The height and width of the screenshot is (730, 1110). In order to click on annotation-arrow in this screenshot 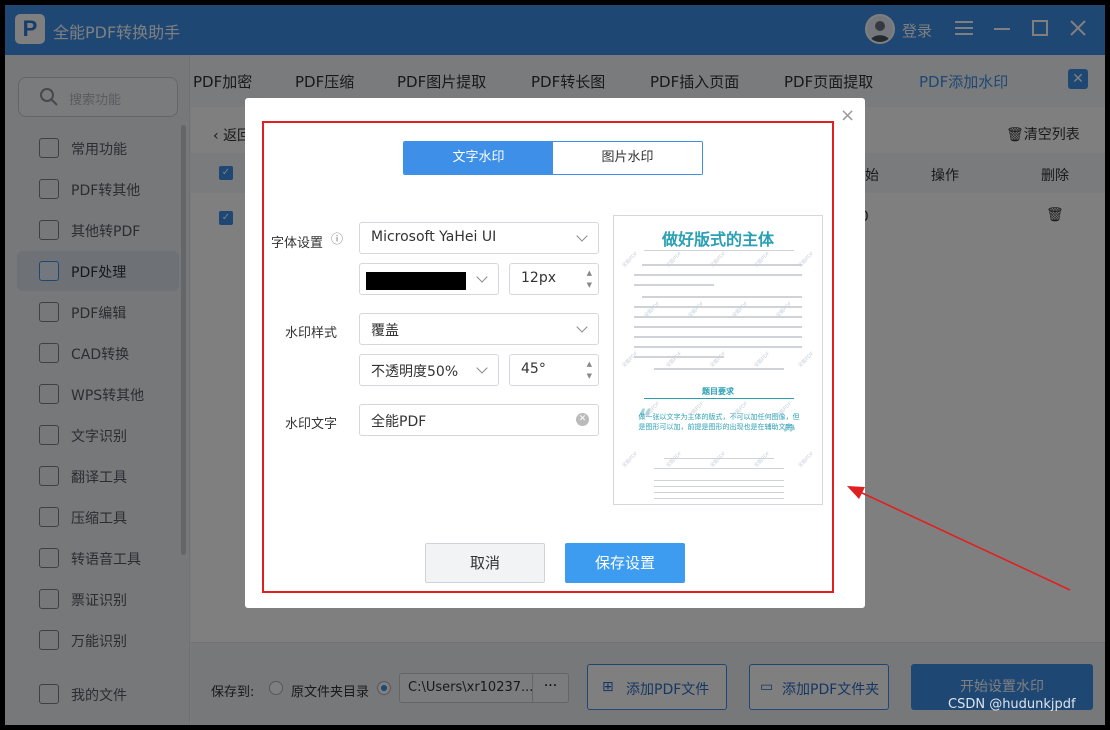, I will do `click(959, 538)`.